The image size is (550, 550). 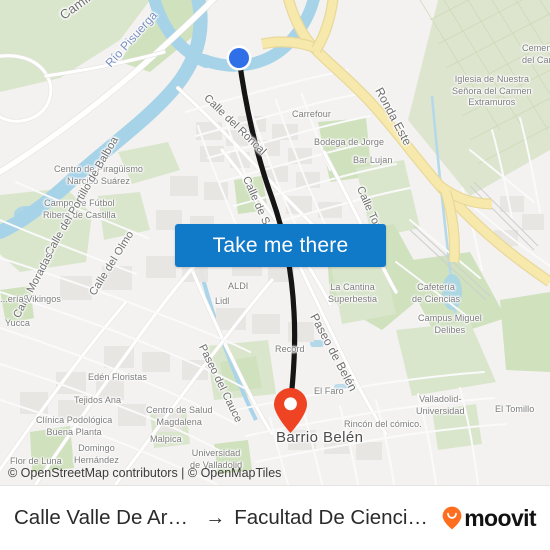 I want to click on moovit-logo: moovit, so click(x=489, y=518).